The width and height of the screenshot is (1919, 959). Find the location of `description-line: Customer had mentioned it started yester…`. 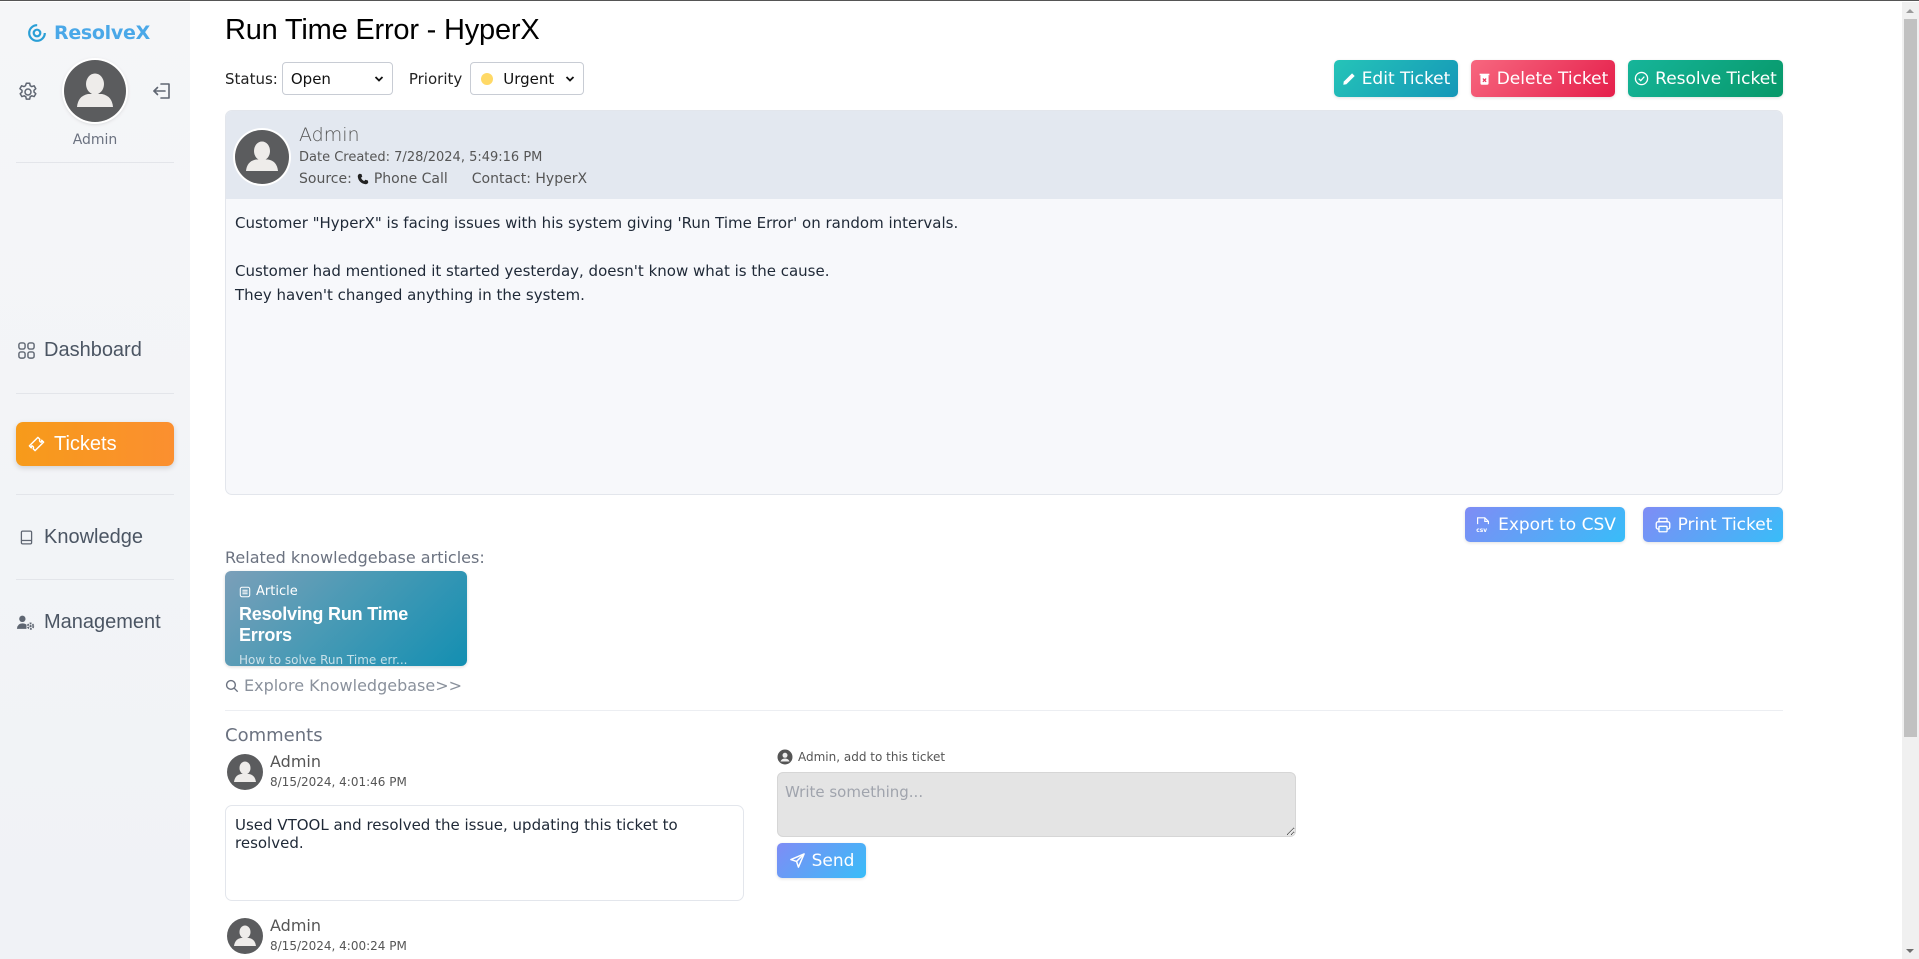

description-line: Customer had mentioned it started yester… is located at coordinates (532, 271).